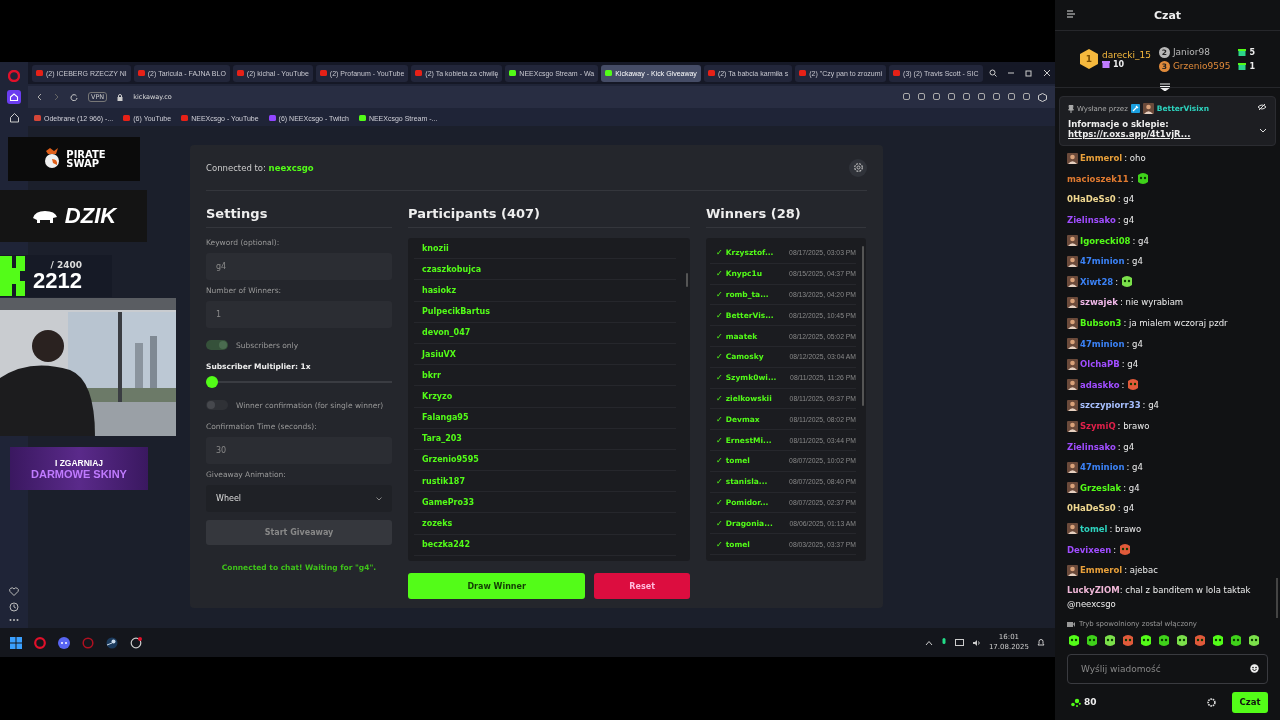 The height and width of the screenshot is (720, 1280). What do you see at coordinates (1201, 66) in the screenshot?
I see `leader-name: Grzenio9595` at bounding box center [1201, 66].